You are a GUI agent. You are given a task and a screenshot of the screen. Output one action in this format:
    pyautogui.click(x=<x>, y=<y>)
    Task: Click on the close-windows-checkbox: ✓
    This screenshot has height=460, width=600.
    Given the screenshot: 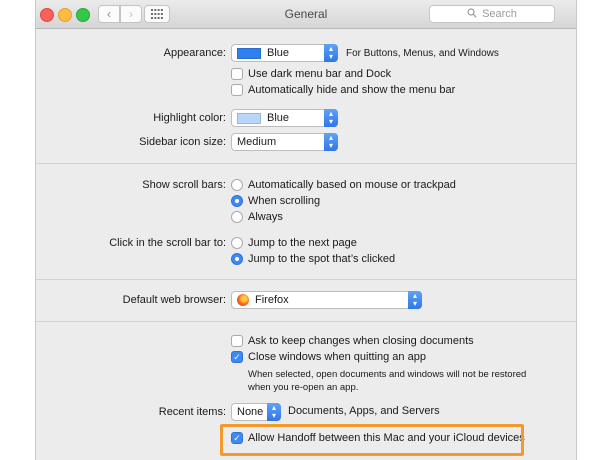 What is the action you would take?
    pyautogui.click(x=237, y=357)
    